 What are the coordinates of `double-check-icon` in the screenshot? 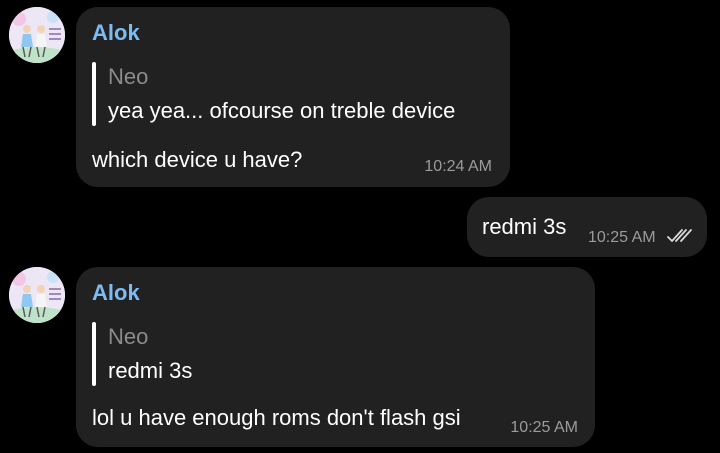 It's located at (679, 235).